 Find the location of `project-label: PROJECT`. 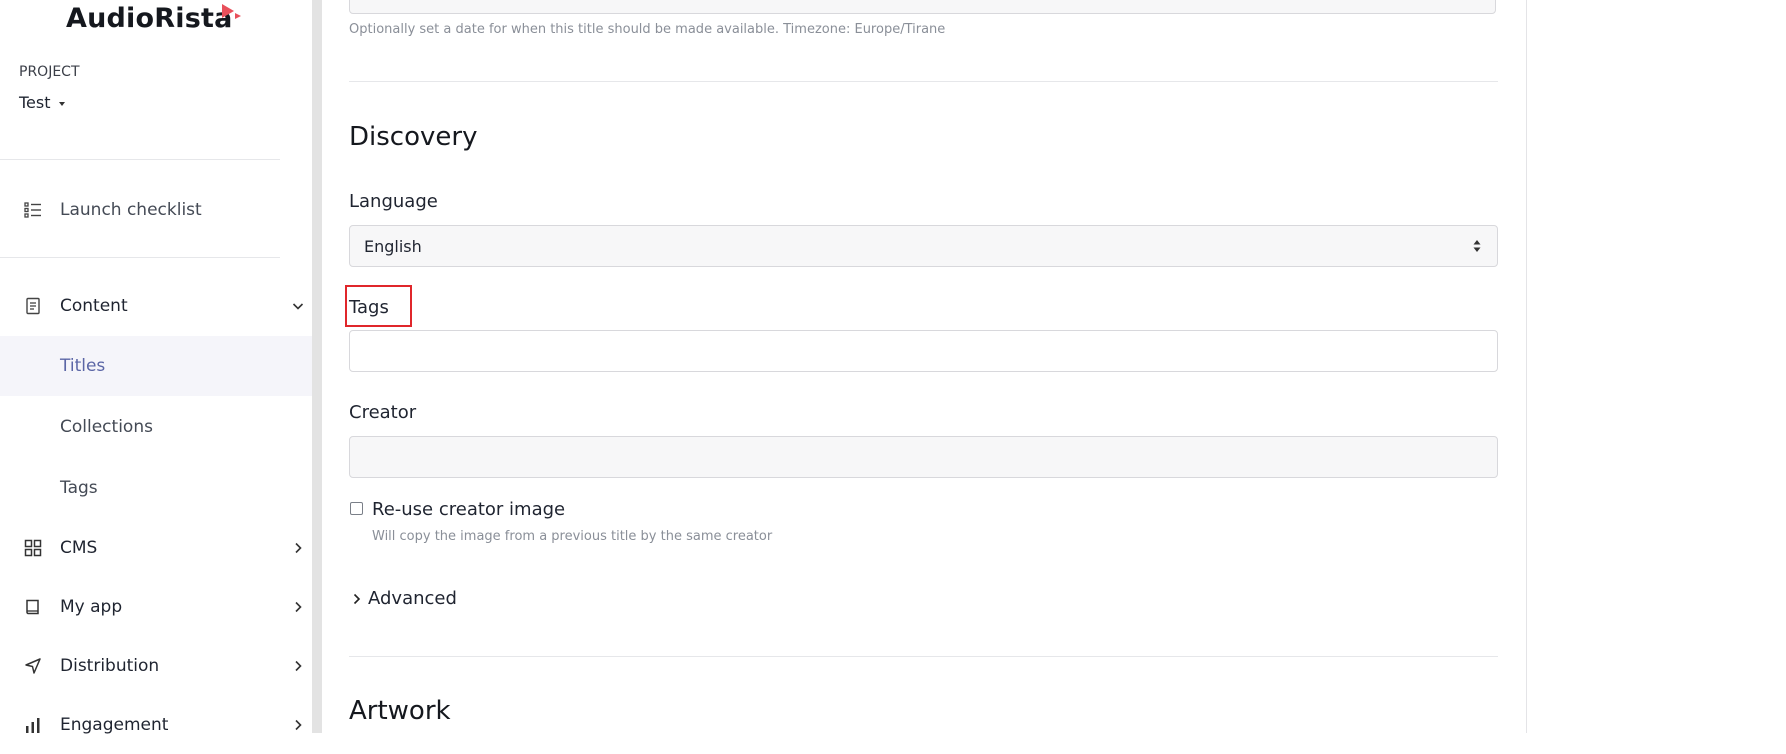

project-label: PROJECT is located at coordinates (49, 72).